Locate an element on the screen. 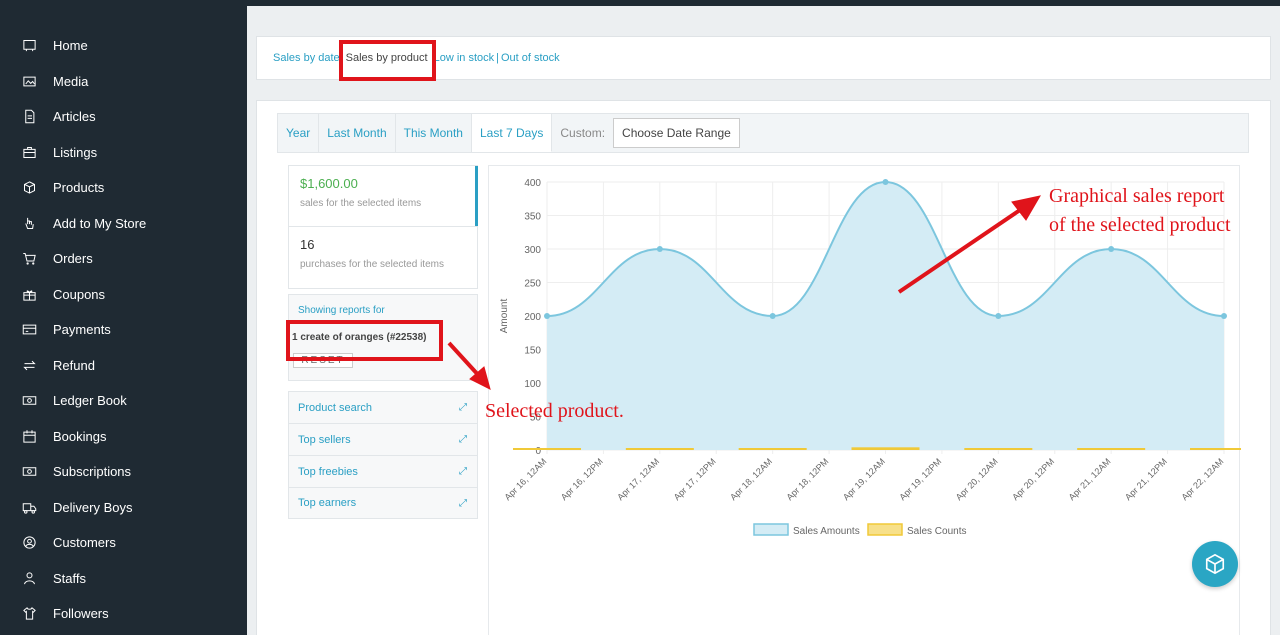 The width and height of the screenshot is (1280, 635). cart-icon is located at coordinates (29, 259).